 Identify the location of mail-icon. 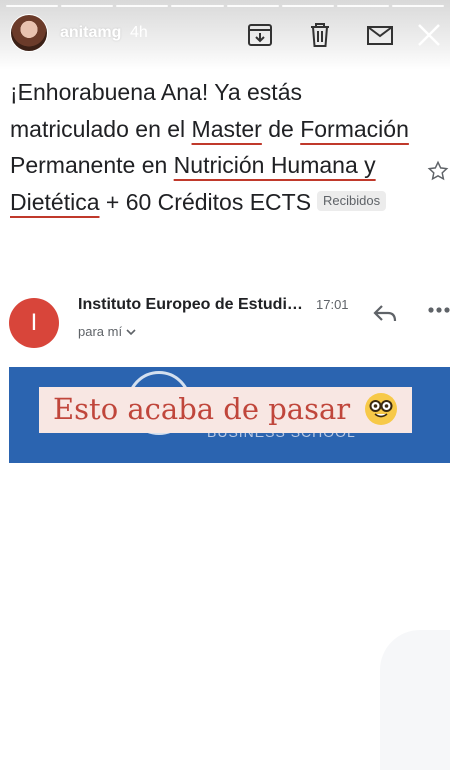
(380, 35).